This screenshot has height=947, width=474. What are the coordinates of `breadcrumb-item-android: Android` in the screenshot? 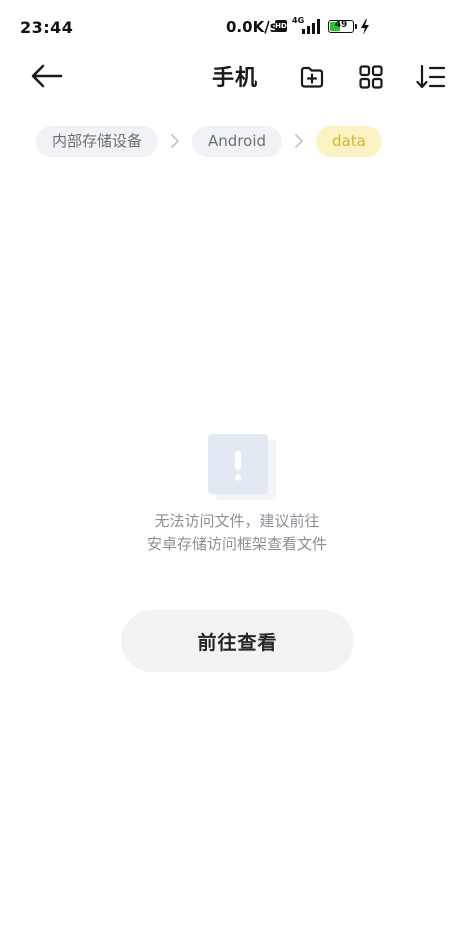 It's located at (237, 141).